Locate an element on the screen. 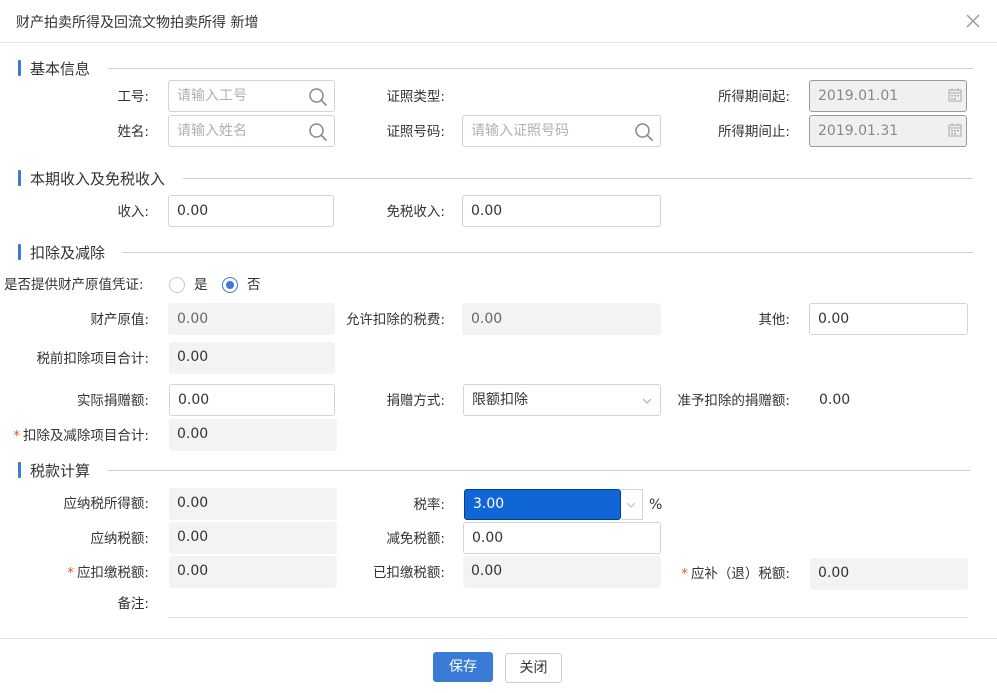 This screenshot has height=693, width=997. exempt-income-input: 0.00 is located at coordinates (561, 211).